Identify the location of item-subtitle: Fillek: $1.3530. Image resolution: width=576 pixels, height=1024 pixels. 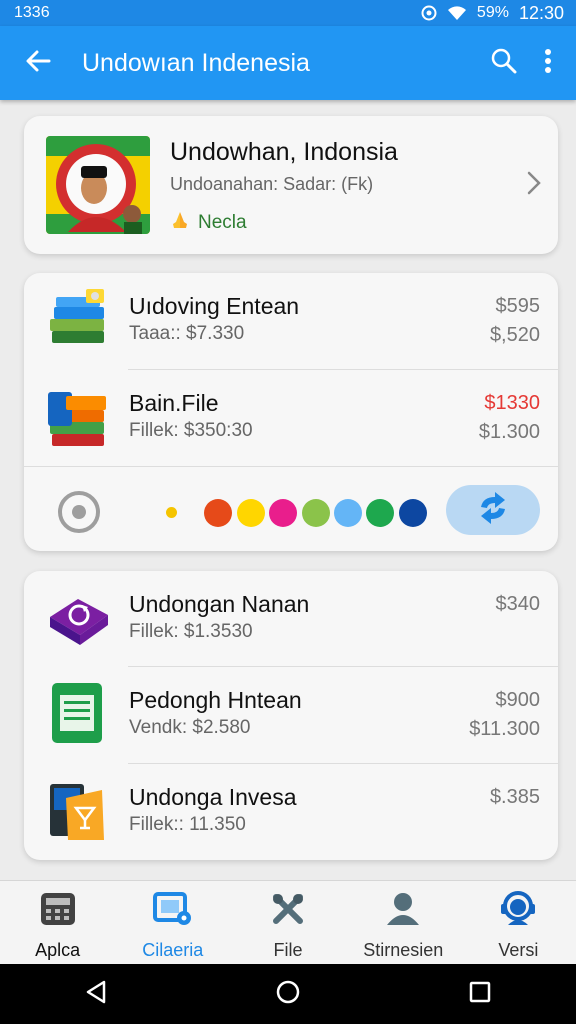
(191, 631).